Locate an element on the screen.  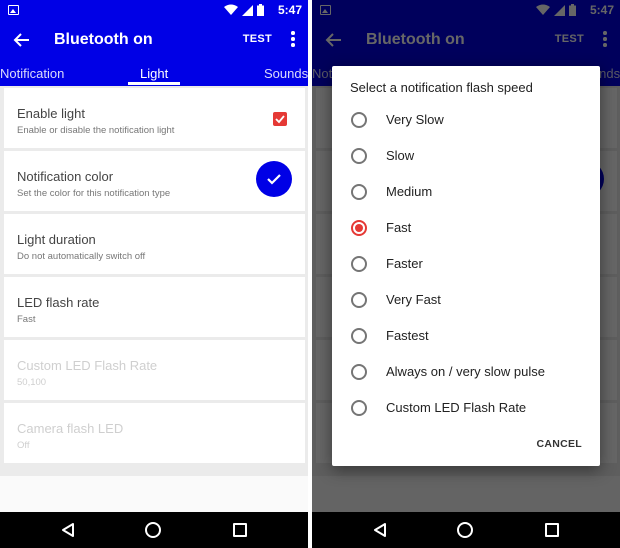
option-fastest: Fastest is located at coordinates (466, 336).